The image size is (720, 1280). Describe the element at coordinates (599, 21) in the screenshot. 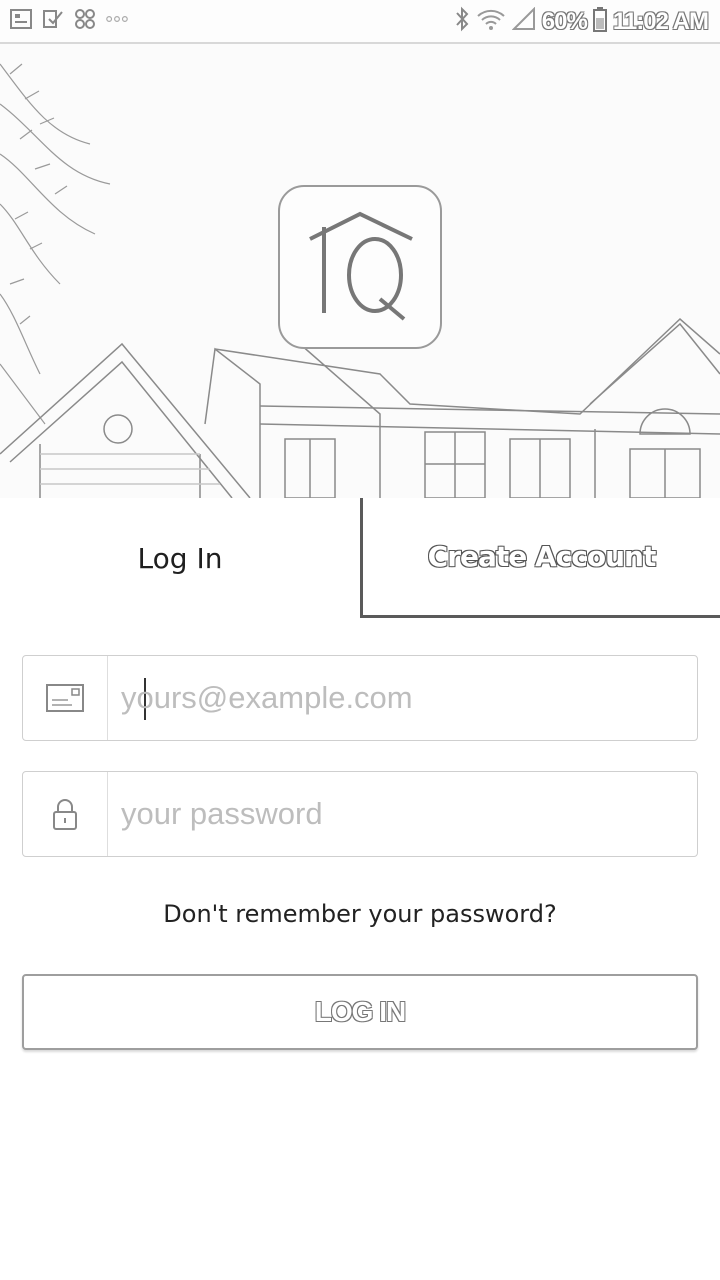

I see `battery-icon` at that location.